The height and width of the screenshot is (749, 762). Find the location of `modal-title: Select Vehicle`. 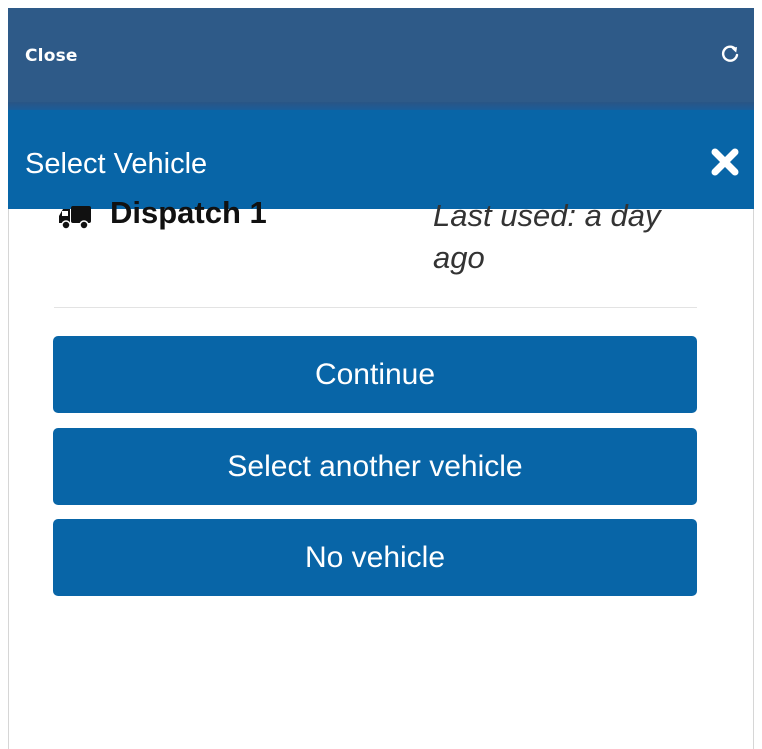

modal-title: Select Vehicle is located at coordinates (116, 164).